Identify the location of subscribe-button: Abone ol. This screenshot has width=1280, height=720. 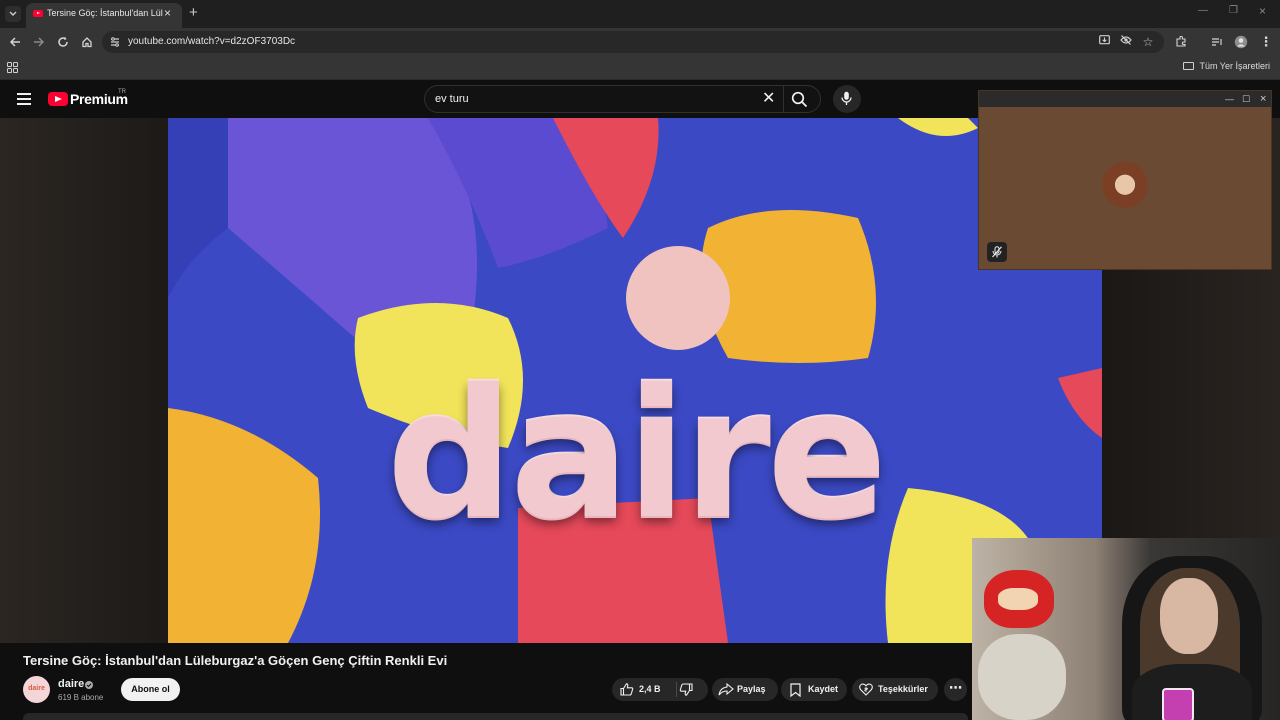
(150, 689).